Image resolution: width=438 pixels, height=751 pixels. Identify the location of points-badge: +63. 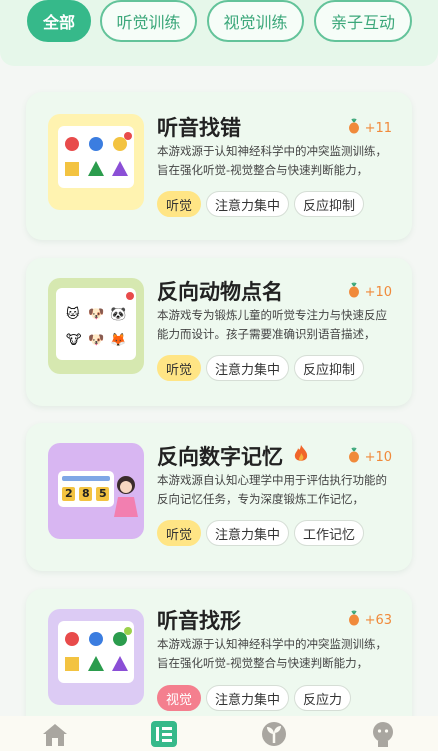
(369, 620).